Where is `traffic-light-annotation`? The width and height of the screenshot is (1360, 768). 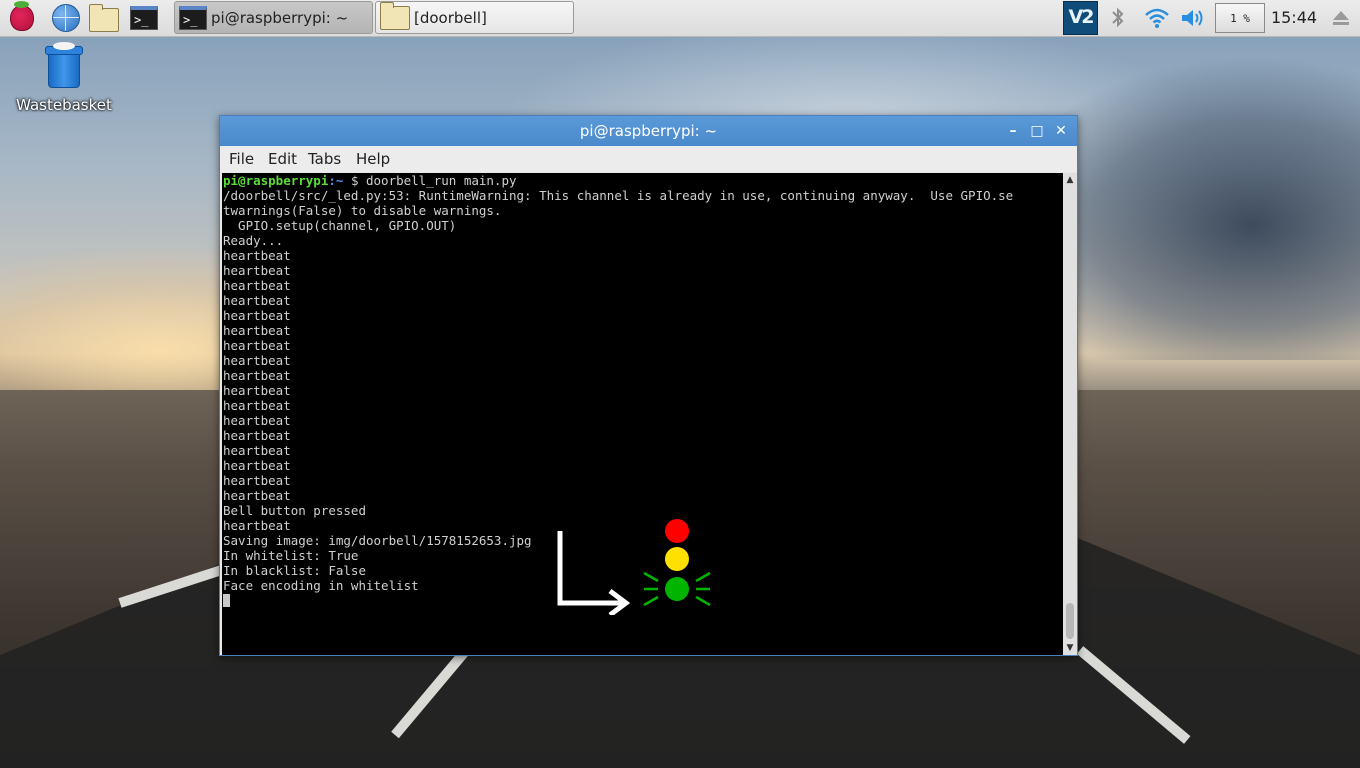
traffic-light-annotation is located at coordinates (634, 568).